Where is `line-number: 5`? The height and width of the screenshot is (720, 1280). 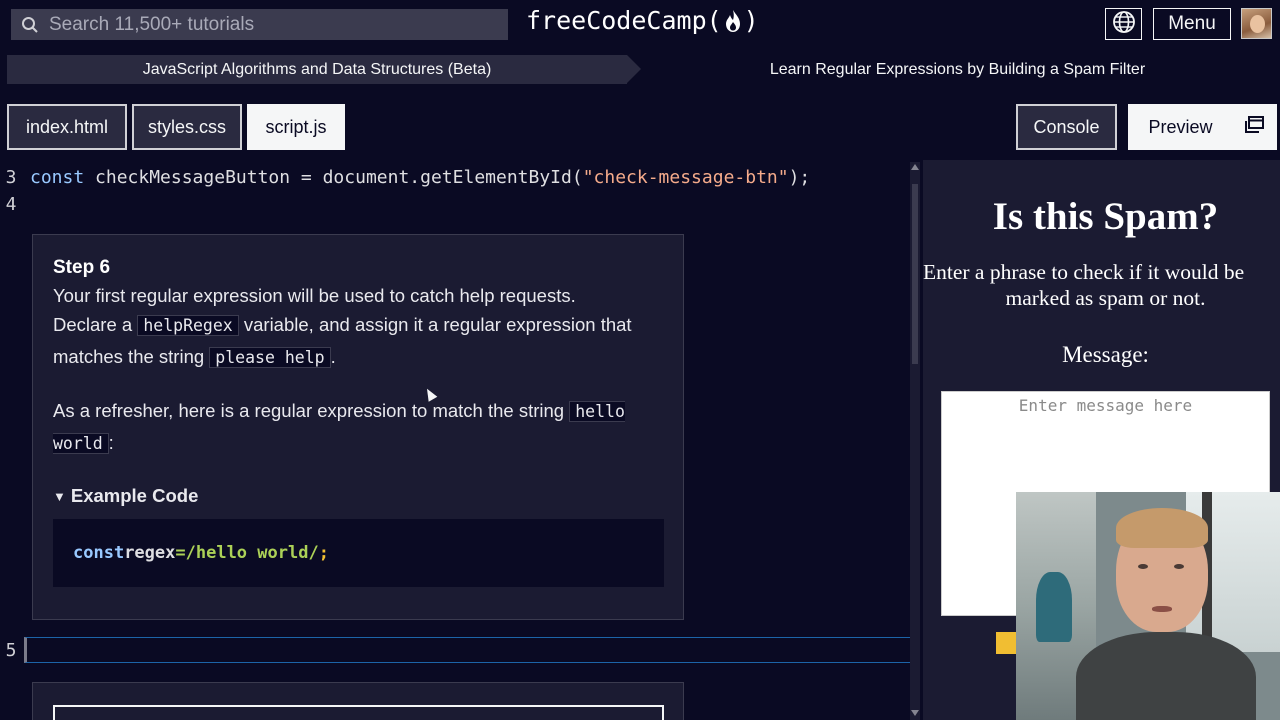
line-number: 5 is located at coordinates (11, 650).